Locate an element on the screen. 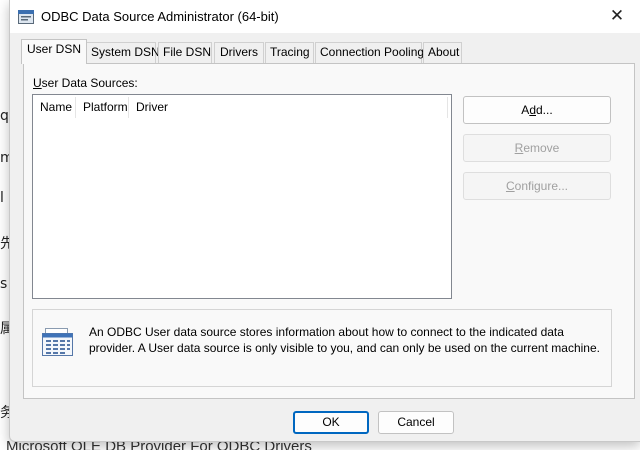  tab-user-dsn: User DSN is located at coordinates (54, 51).